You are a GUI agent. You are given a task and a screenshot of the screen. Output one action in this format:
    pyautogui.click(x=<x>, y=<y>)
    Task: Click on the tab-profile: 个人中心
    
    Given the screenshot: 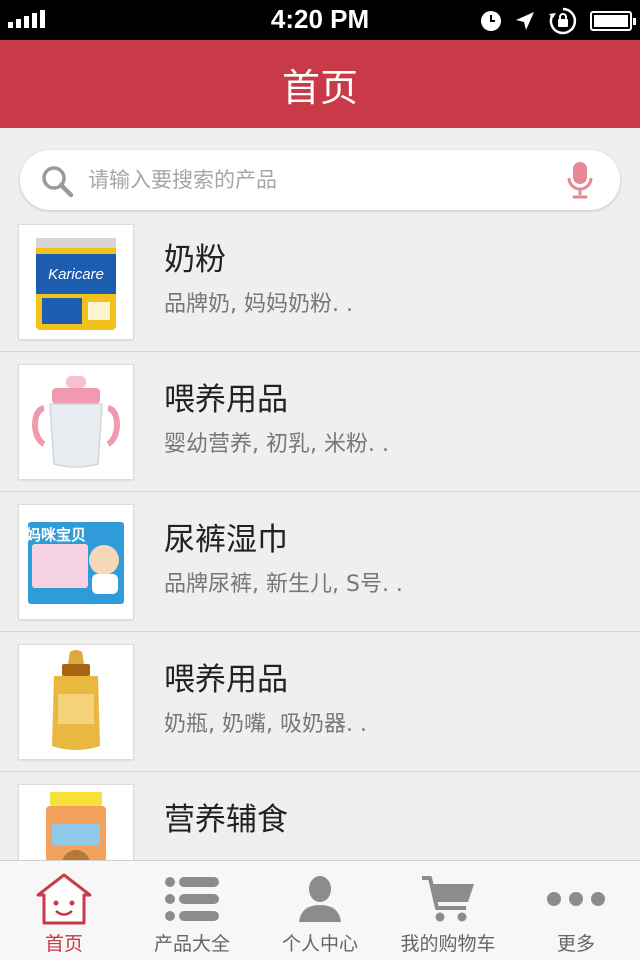 What is the action you would take?
    pyautogui.click(x=320, y=910)
    